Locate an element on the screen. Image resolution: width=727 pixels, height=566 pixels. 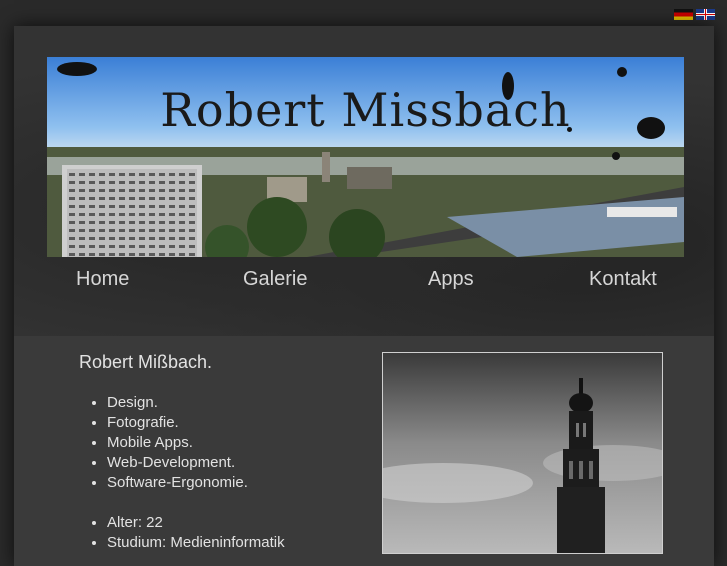
nav-galerie: Galerie is located at coordinates (275, 279).